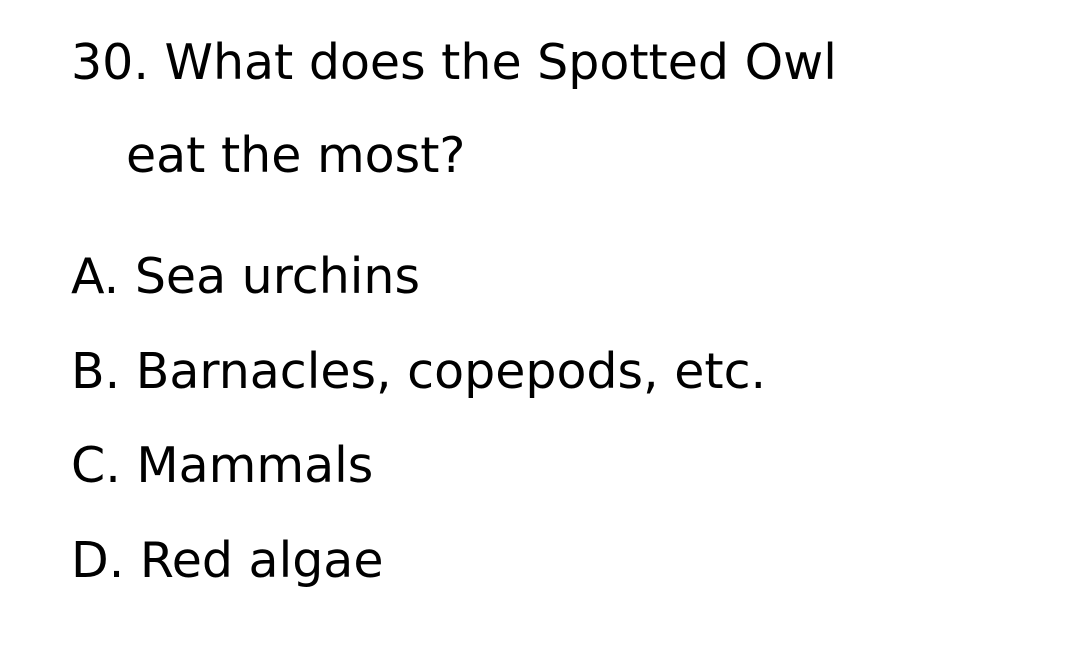 This screenshot has height=663, width=1080. Describe the element at coordinates (454, 62) in the screenshot. I see `question-line-1: 30. What does the Spotted Owl` at that location.